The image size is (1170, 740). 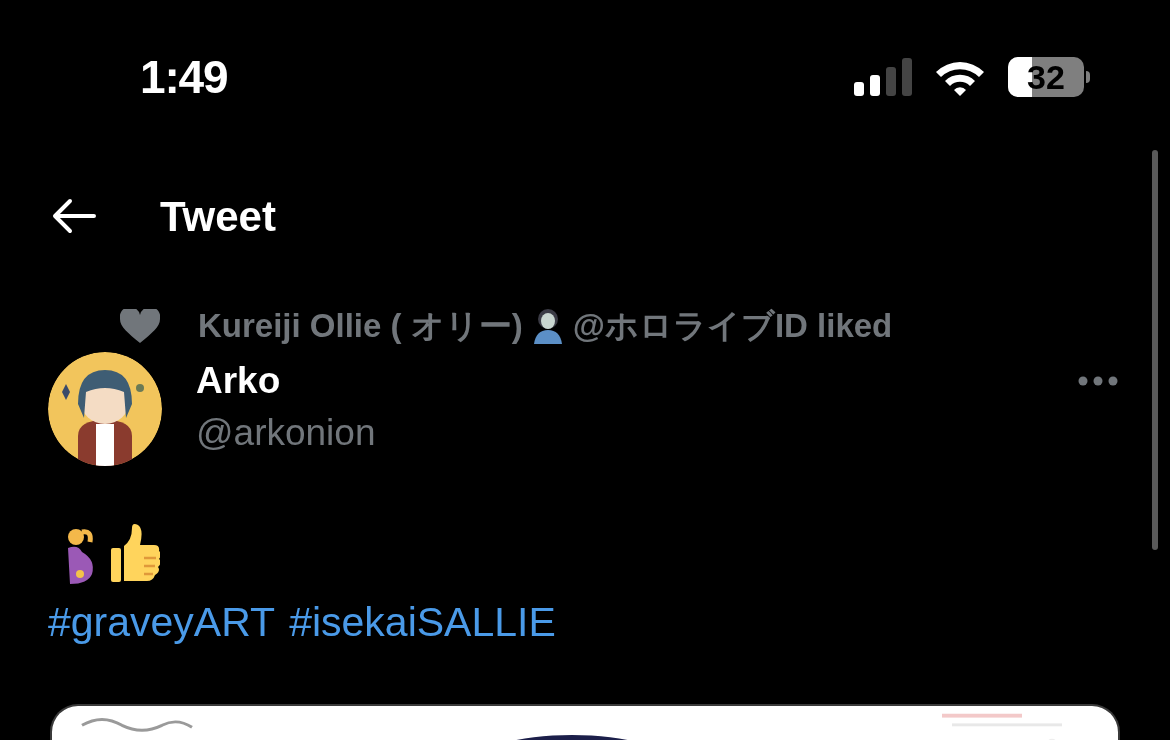 I want to click on author-name: Arko, so click(x=620, y=381).